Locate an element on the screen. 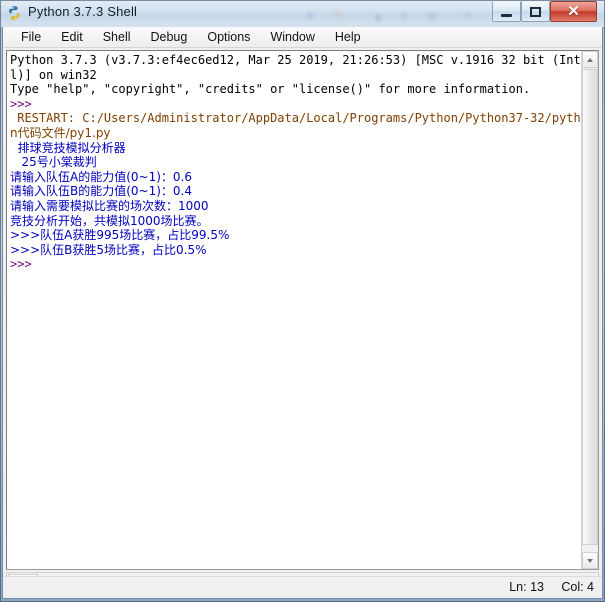  window-titlebar: Python 3.7.3 Shell ✕ is located at coordinates (302, 13).